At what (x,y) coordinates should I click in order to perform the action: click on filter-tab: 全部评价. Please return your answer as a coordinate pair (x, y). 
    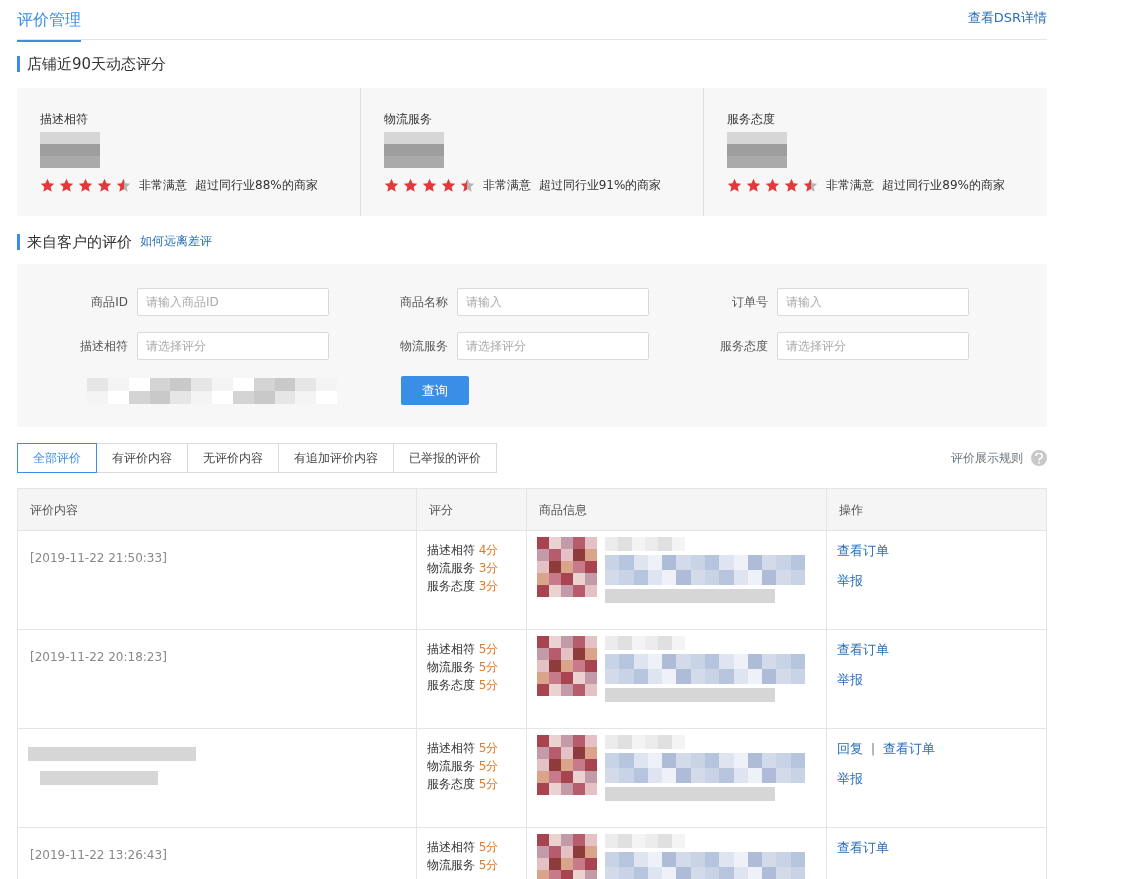
    Looking at the image, I should click on (57, 458).